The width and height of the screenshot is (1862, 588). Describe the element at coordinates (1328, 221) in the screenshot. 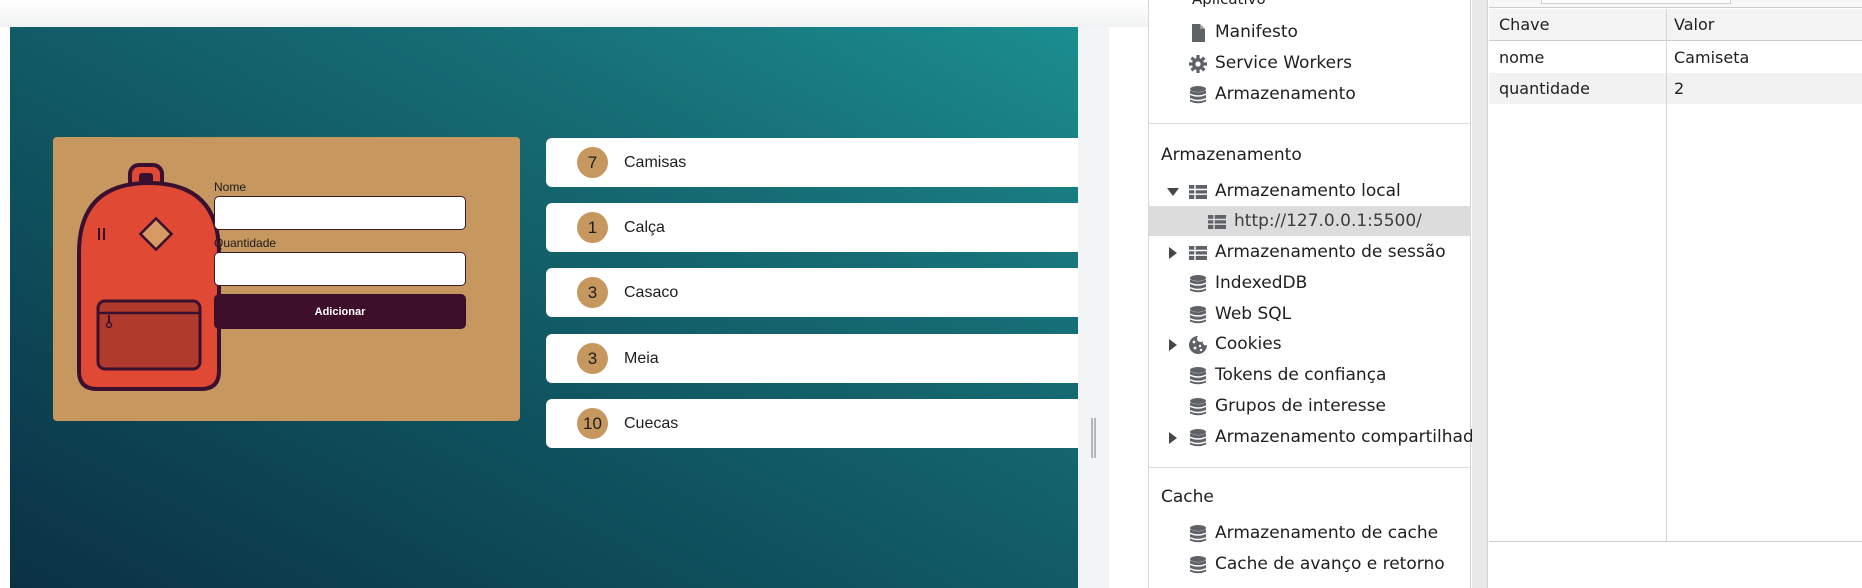

I see `sidebar-item-label: http://127.0.0.1:5500/` at that location.